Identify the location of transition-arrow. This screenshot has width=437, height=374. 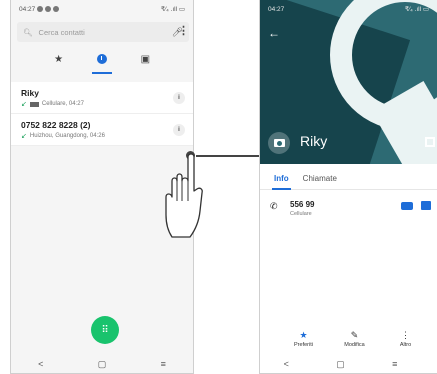
(230, 156).